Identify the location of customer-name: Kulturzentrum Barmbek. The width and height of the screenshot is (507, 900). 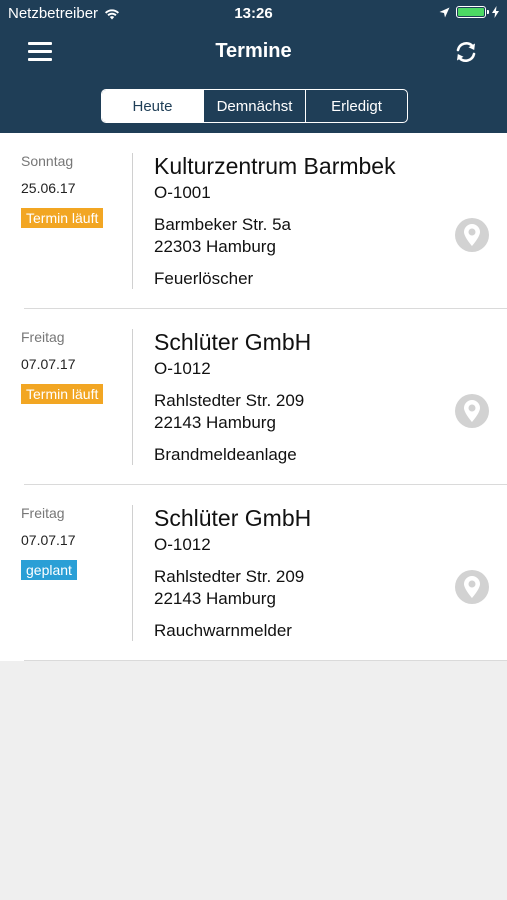
(275, 166).